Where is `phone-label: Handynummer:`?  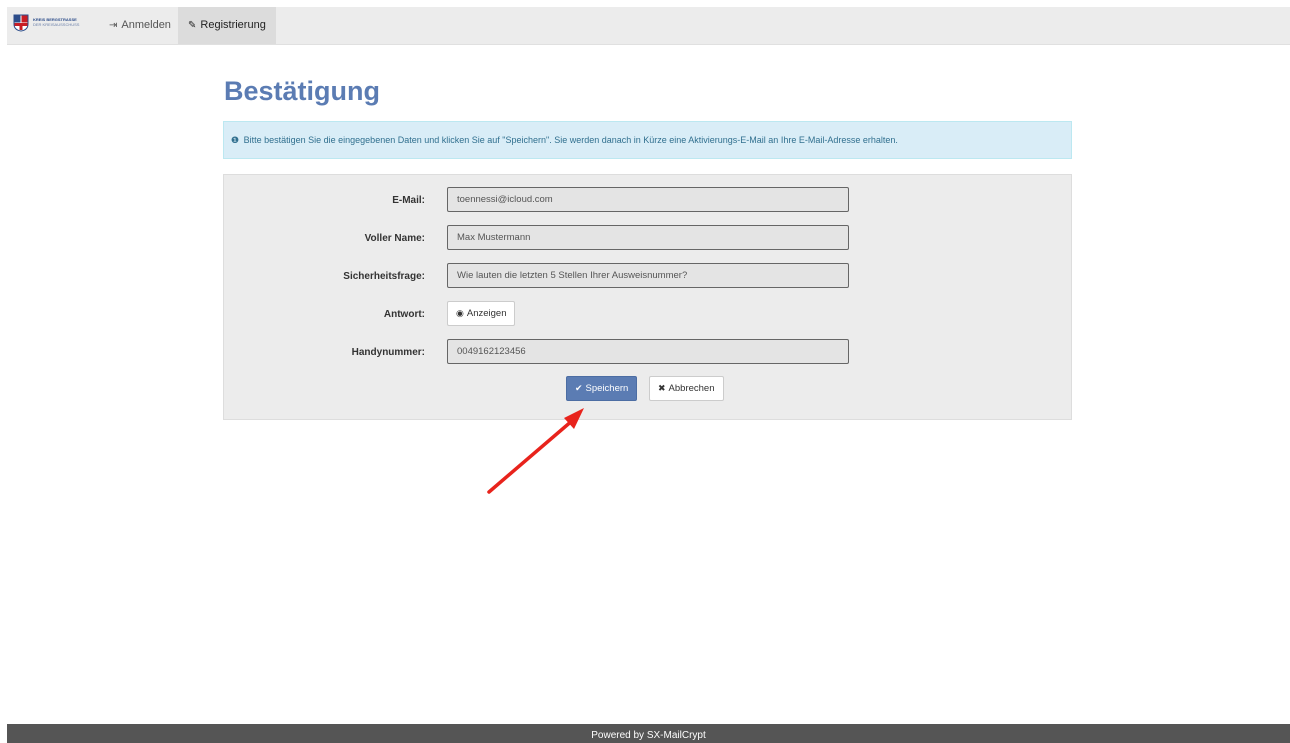 phone-label: Handynummer: is located at coordinates (388, 352).